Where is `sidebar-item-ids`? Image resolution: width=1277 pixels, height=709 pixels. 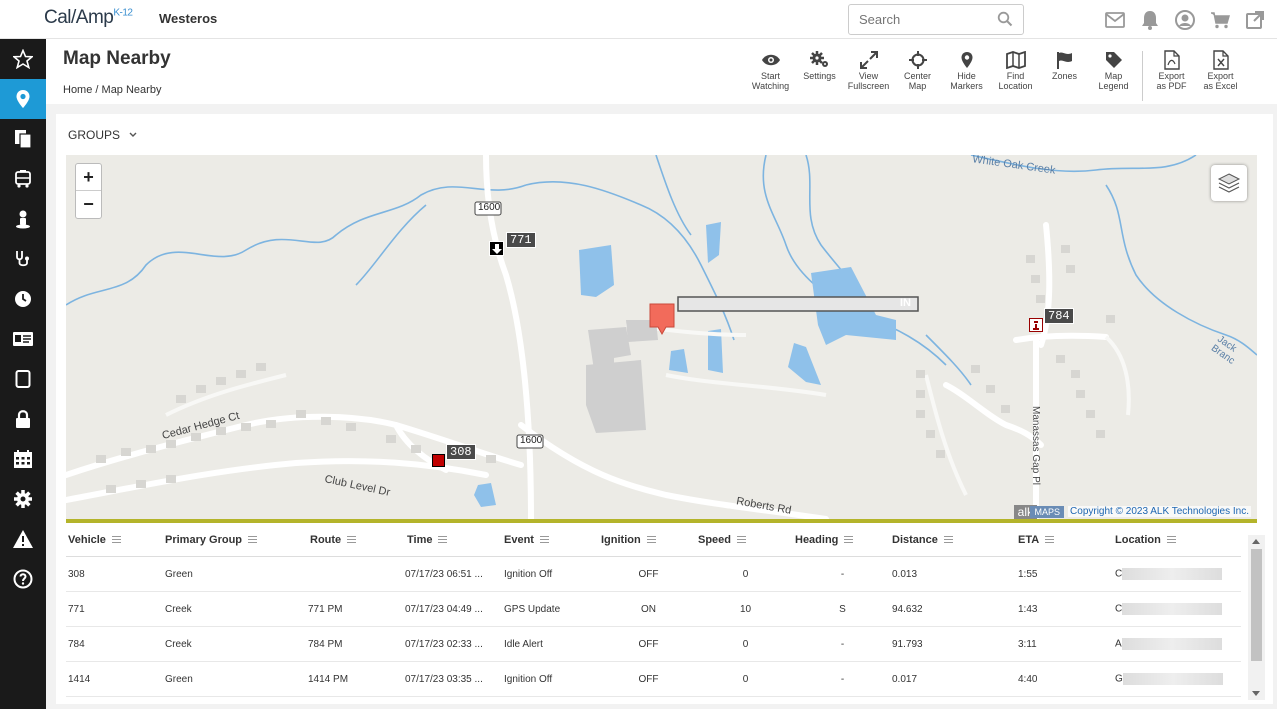 sidebar-item-ids is located at coordinates (23, 339).